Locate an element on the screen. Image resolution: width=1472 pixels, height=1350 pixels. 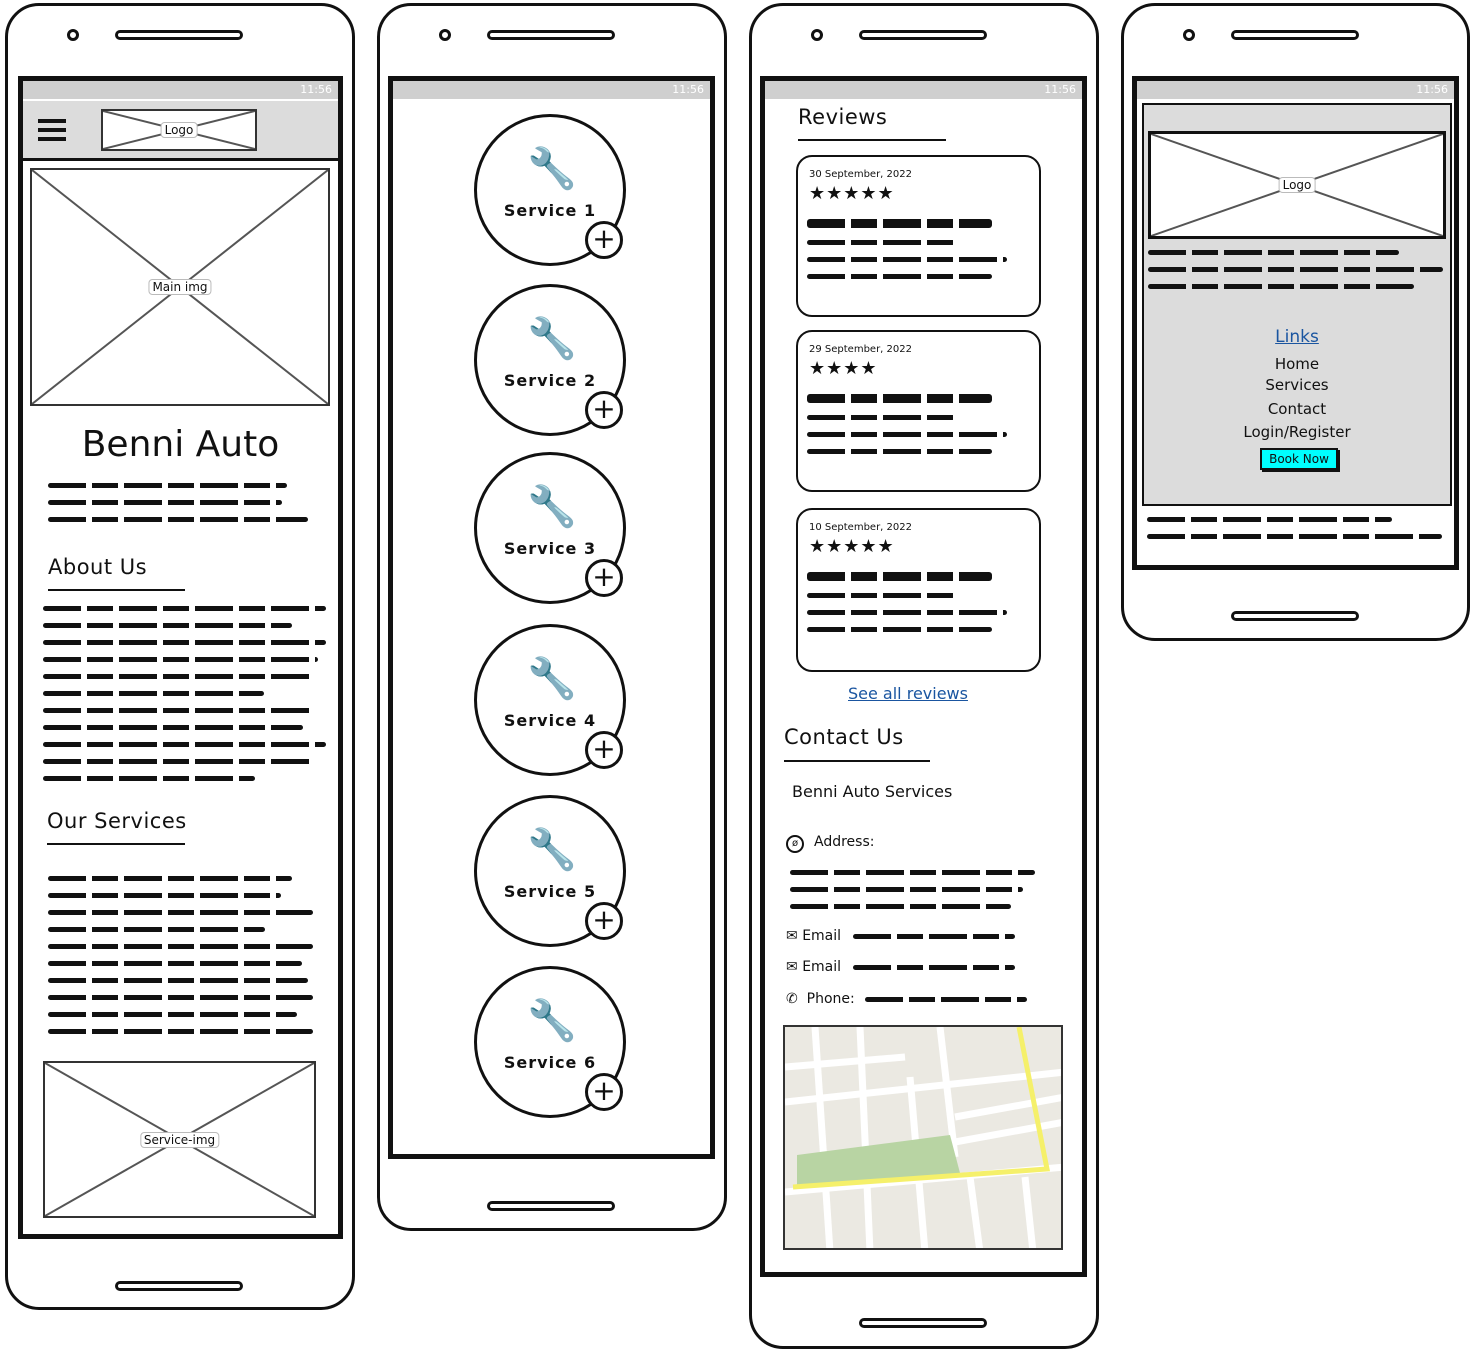
review-date: 29 September, 2022 is located at coordinates (860, 349).